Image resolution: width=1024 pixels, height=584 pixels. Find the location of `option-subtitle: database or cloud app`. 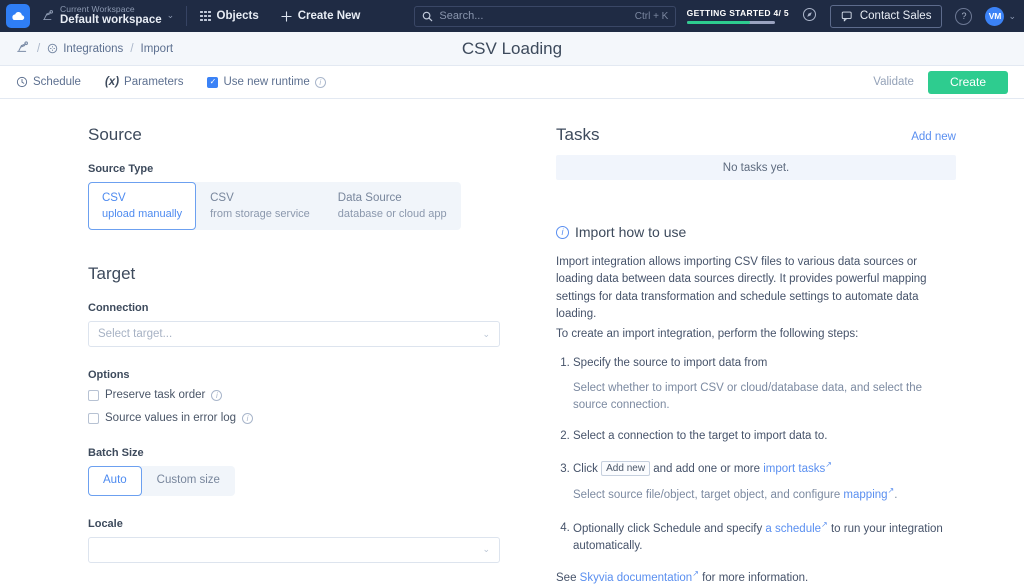

option-subtitle: database or cloud app is located at coordinates (392, 213).